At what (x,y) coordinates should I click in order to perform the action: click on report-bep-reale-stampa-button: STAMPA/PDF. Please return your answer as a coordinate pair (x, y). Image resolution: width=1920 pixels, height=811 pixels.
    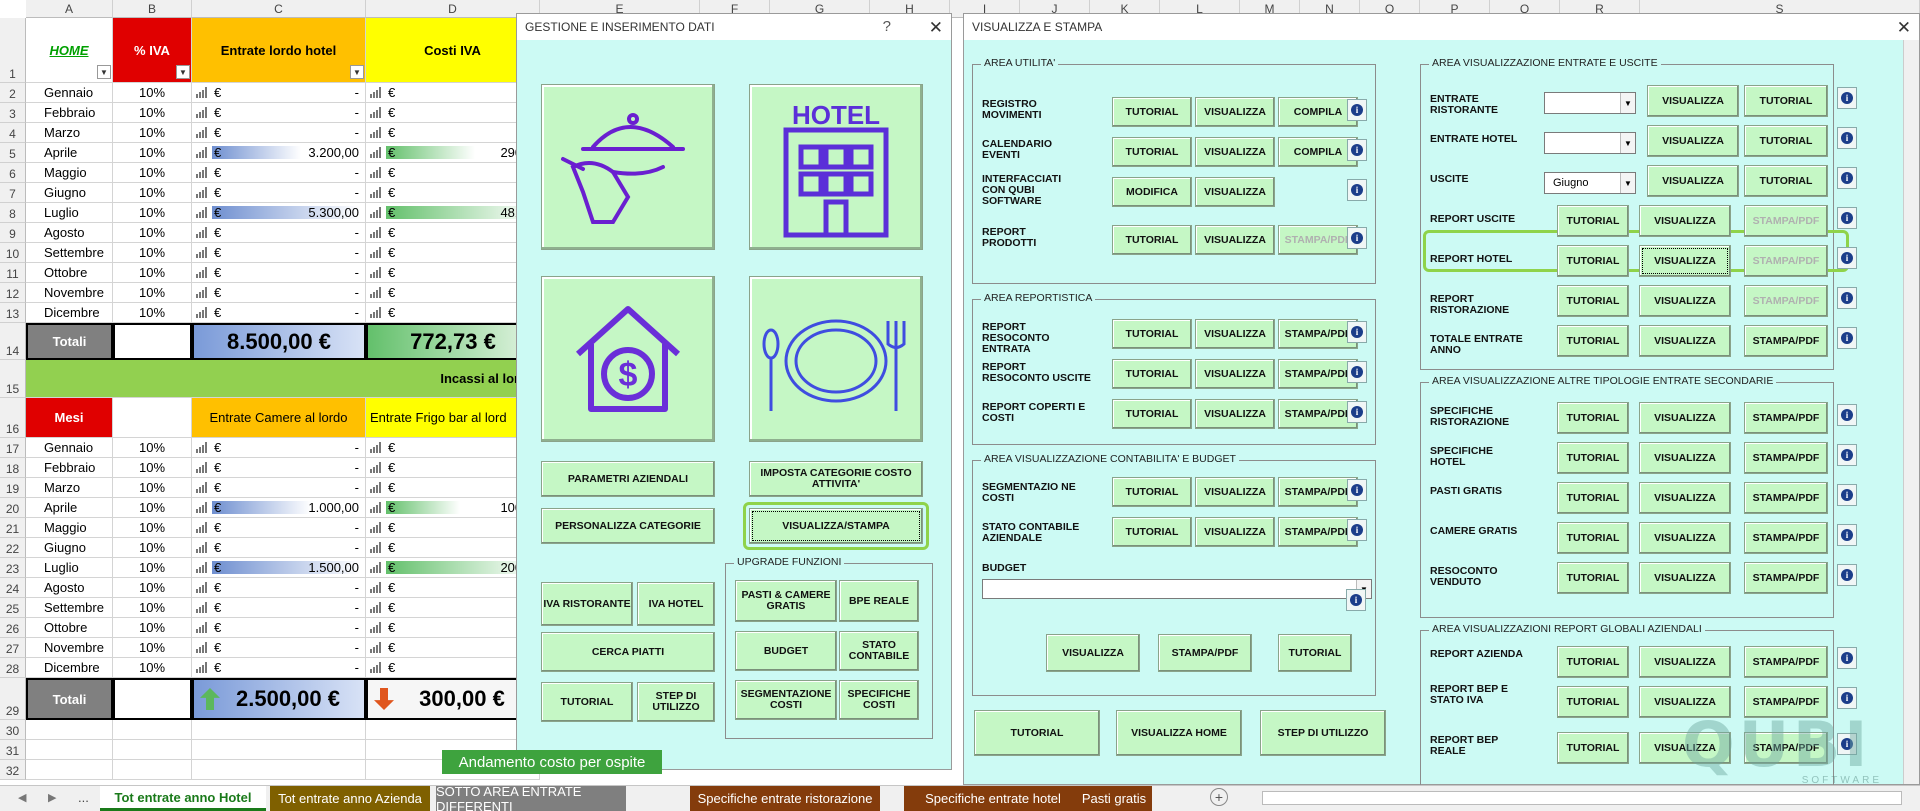
    Looking at the image, I should click on (1786, 748).